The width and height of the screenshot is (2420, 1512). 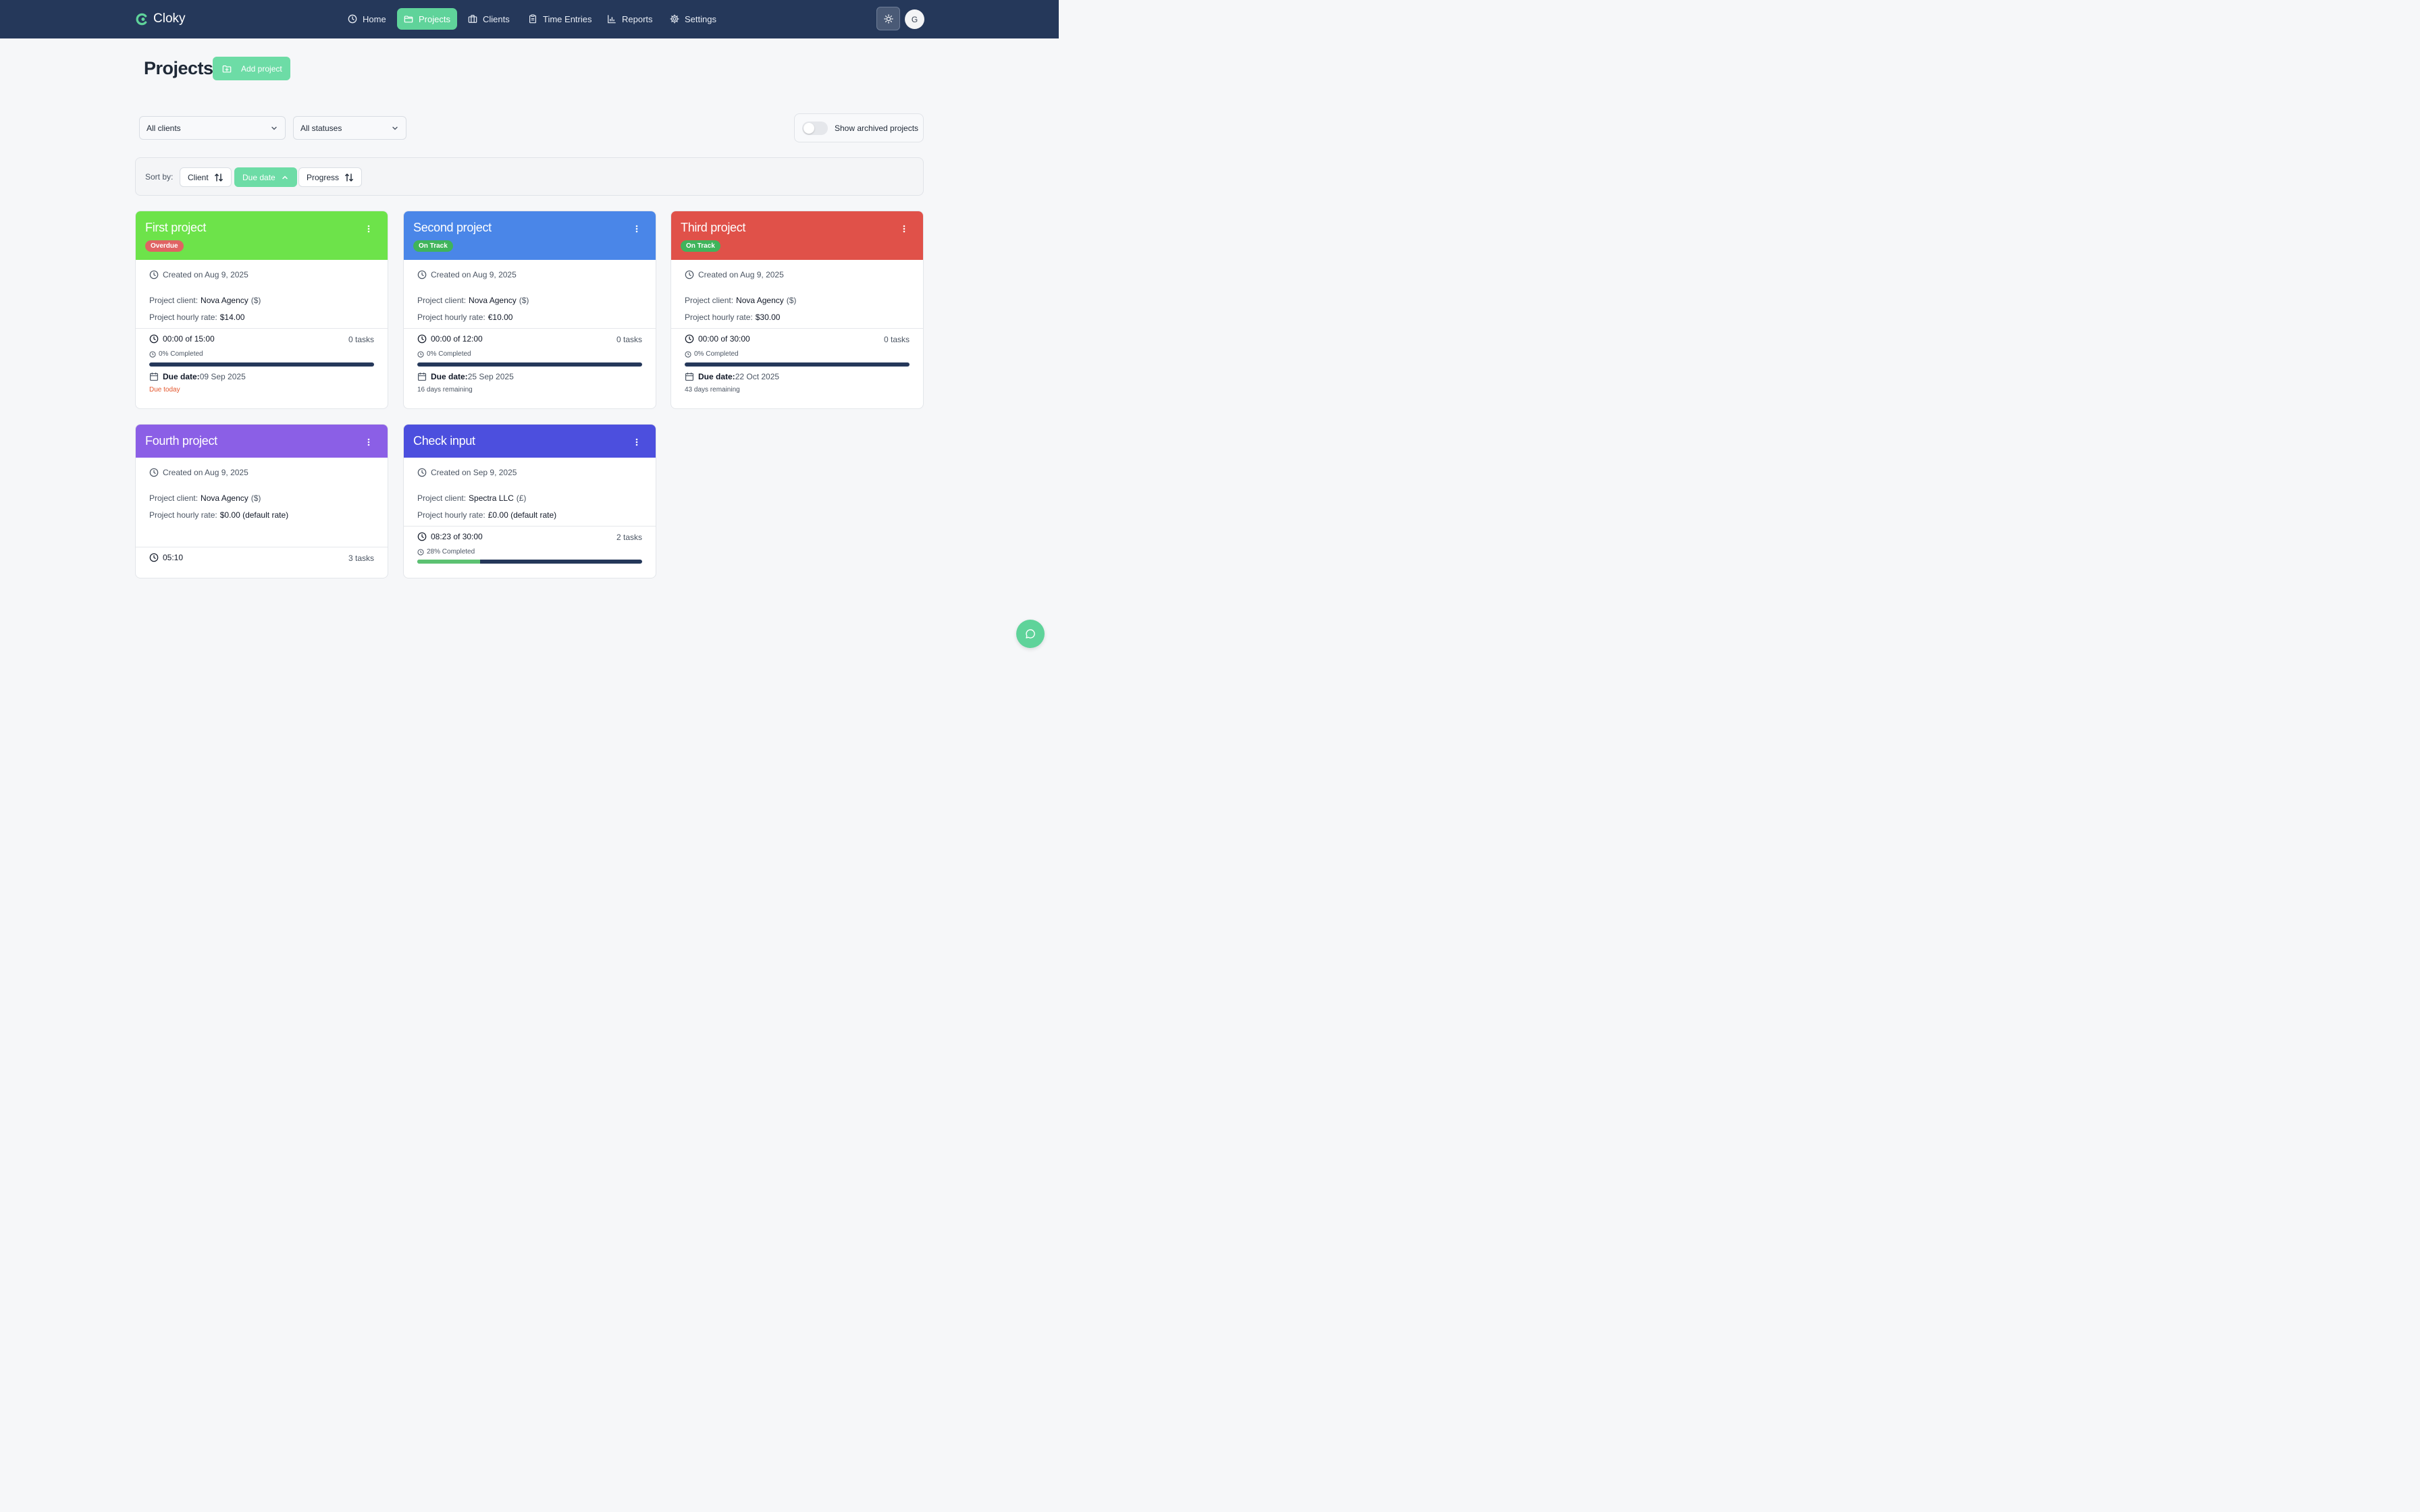 What do you see at coordinates (374, 19) in the screenshot?
I see `nav-home-label: Home` at bounding box center [374, 19].